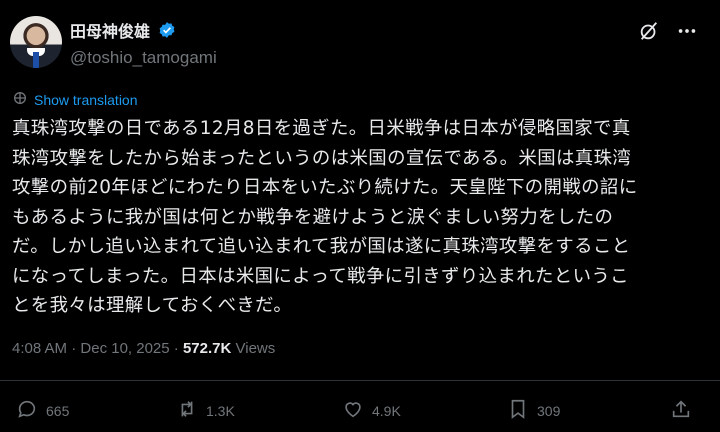 Image resolution: width=720 pixels, height=432 pixels. Describe the element at coordinates (152, 305) in the screenshot. I see `tweet-line: とを我々は理解しておくべきだ。` at that location.